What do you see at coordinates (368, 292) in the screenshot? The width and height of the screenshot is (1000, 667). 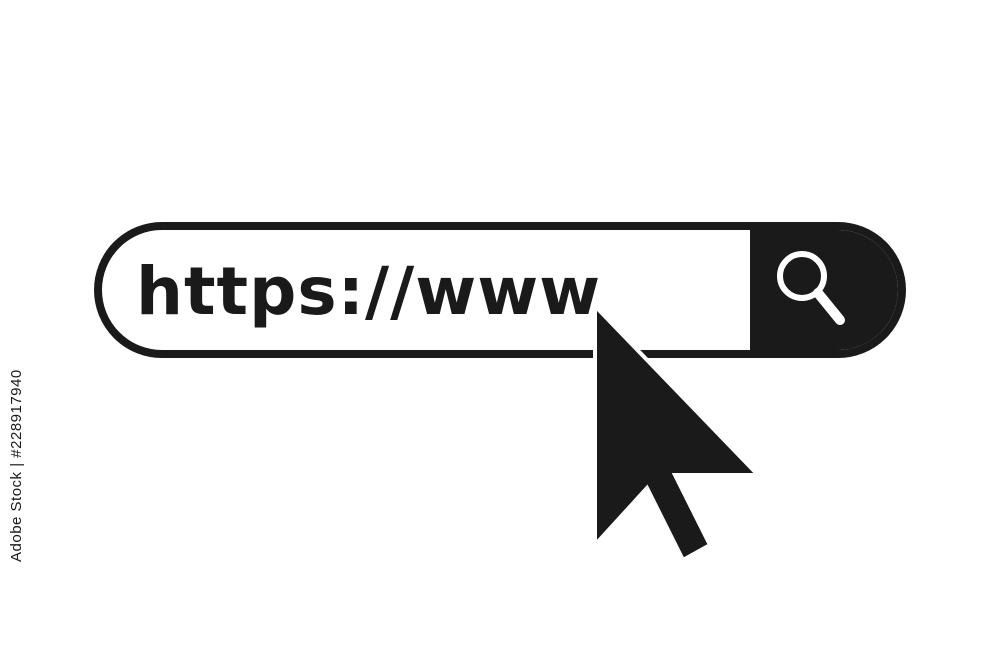 I see `url-text: https://www` at bounding box center [368, 292].